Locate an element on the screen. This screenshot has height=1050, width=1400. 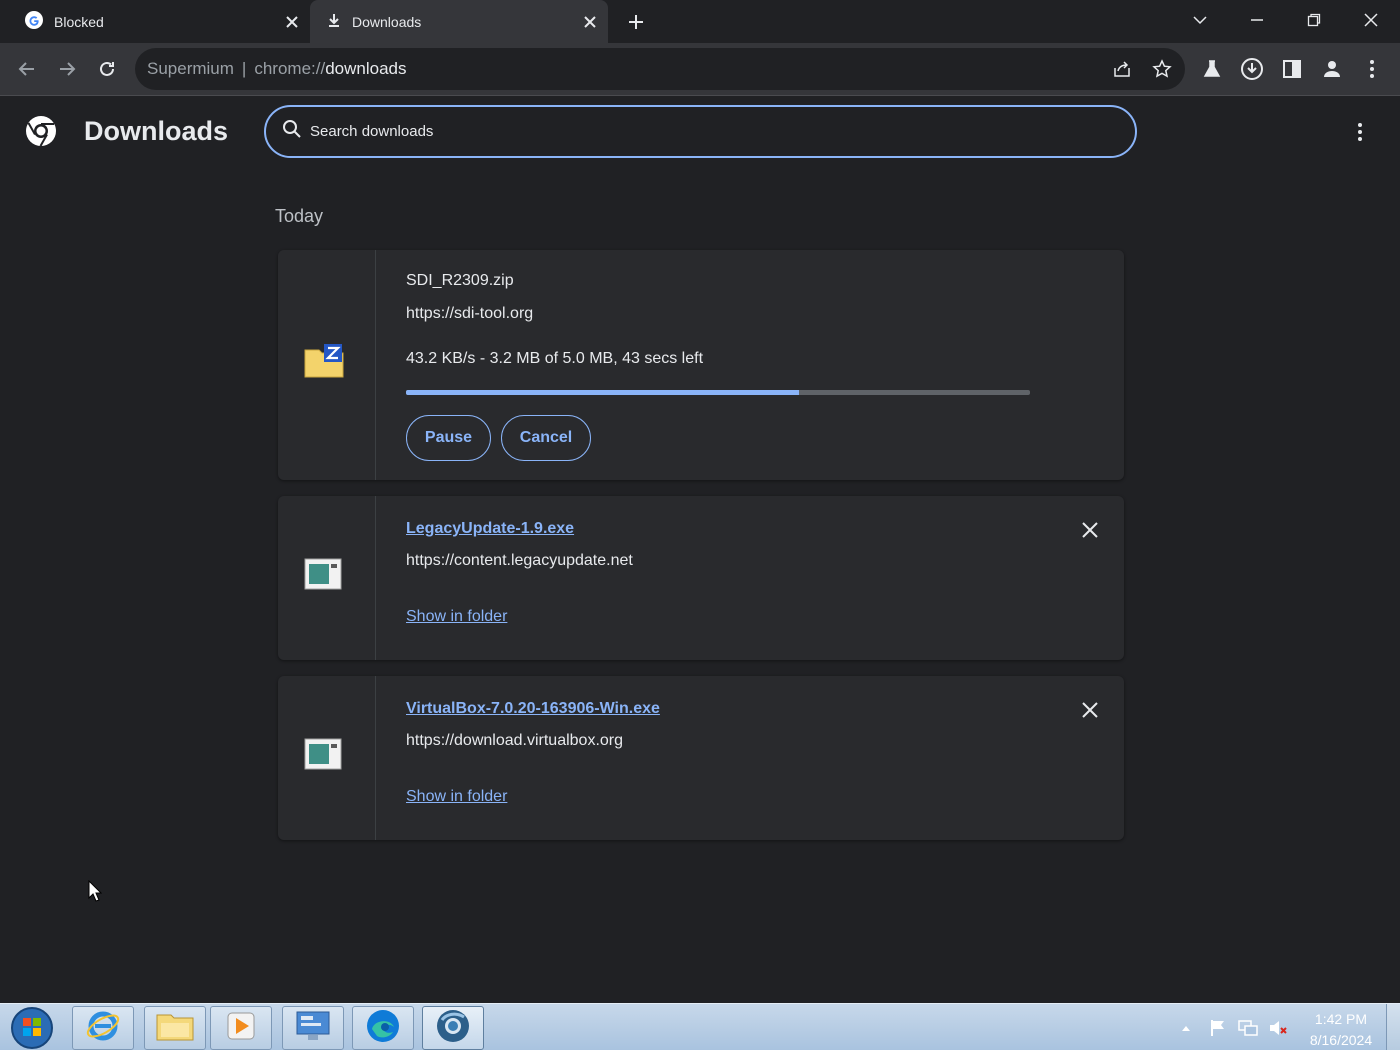
tab-downloads: Downloads is located at coordinates (459, 21).